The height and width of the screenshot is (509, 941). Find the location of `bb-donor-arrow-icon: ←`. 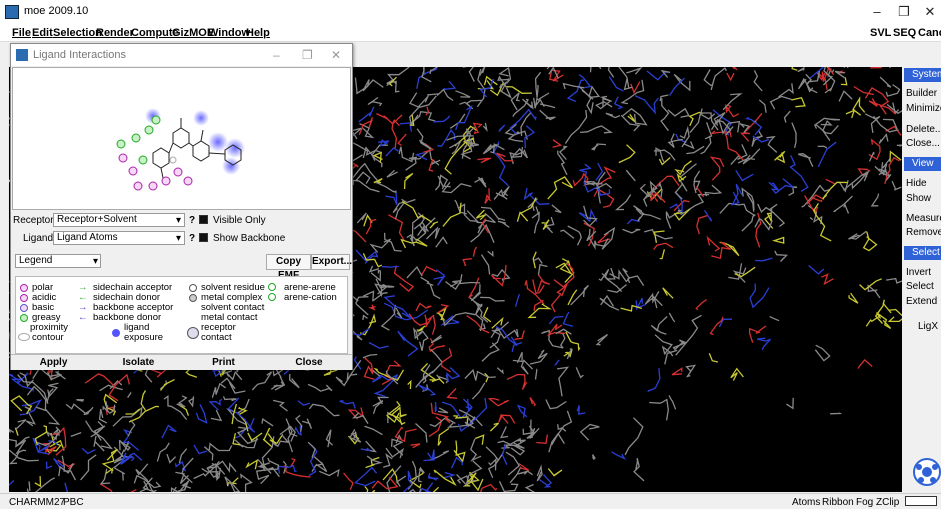

bb-donor-arrow-icon: ← is located at coordinates (83, 317).